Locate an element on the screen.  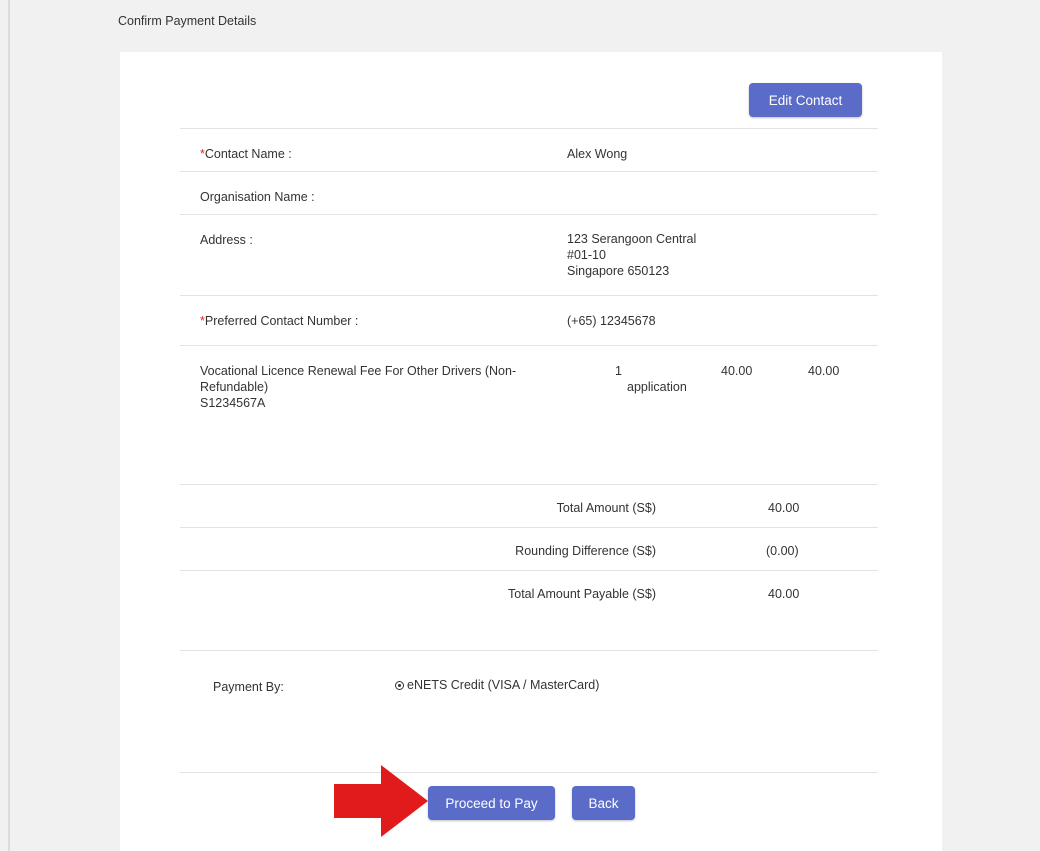
contact-name-label-text: Contact Name : is located at coordinates (248, 154).